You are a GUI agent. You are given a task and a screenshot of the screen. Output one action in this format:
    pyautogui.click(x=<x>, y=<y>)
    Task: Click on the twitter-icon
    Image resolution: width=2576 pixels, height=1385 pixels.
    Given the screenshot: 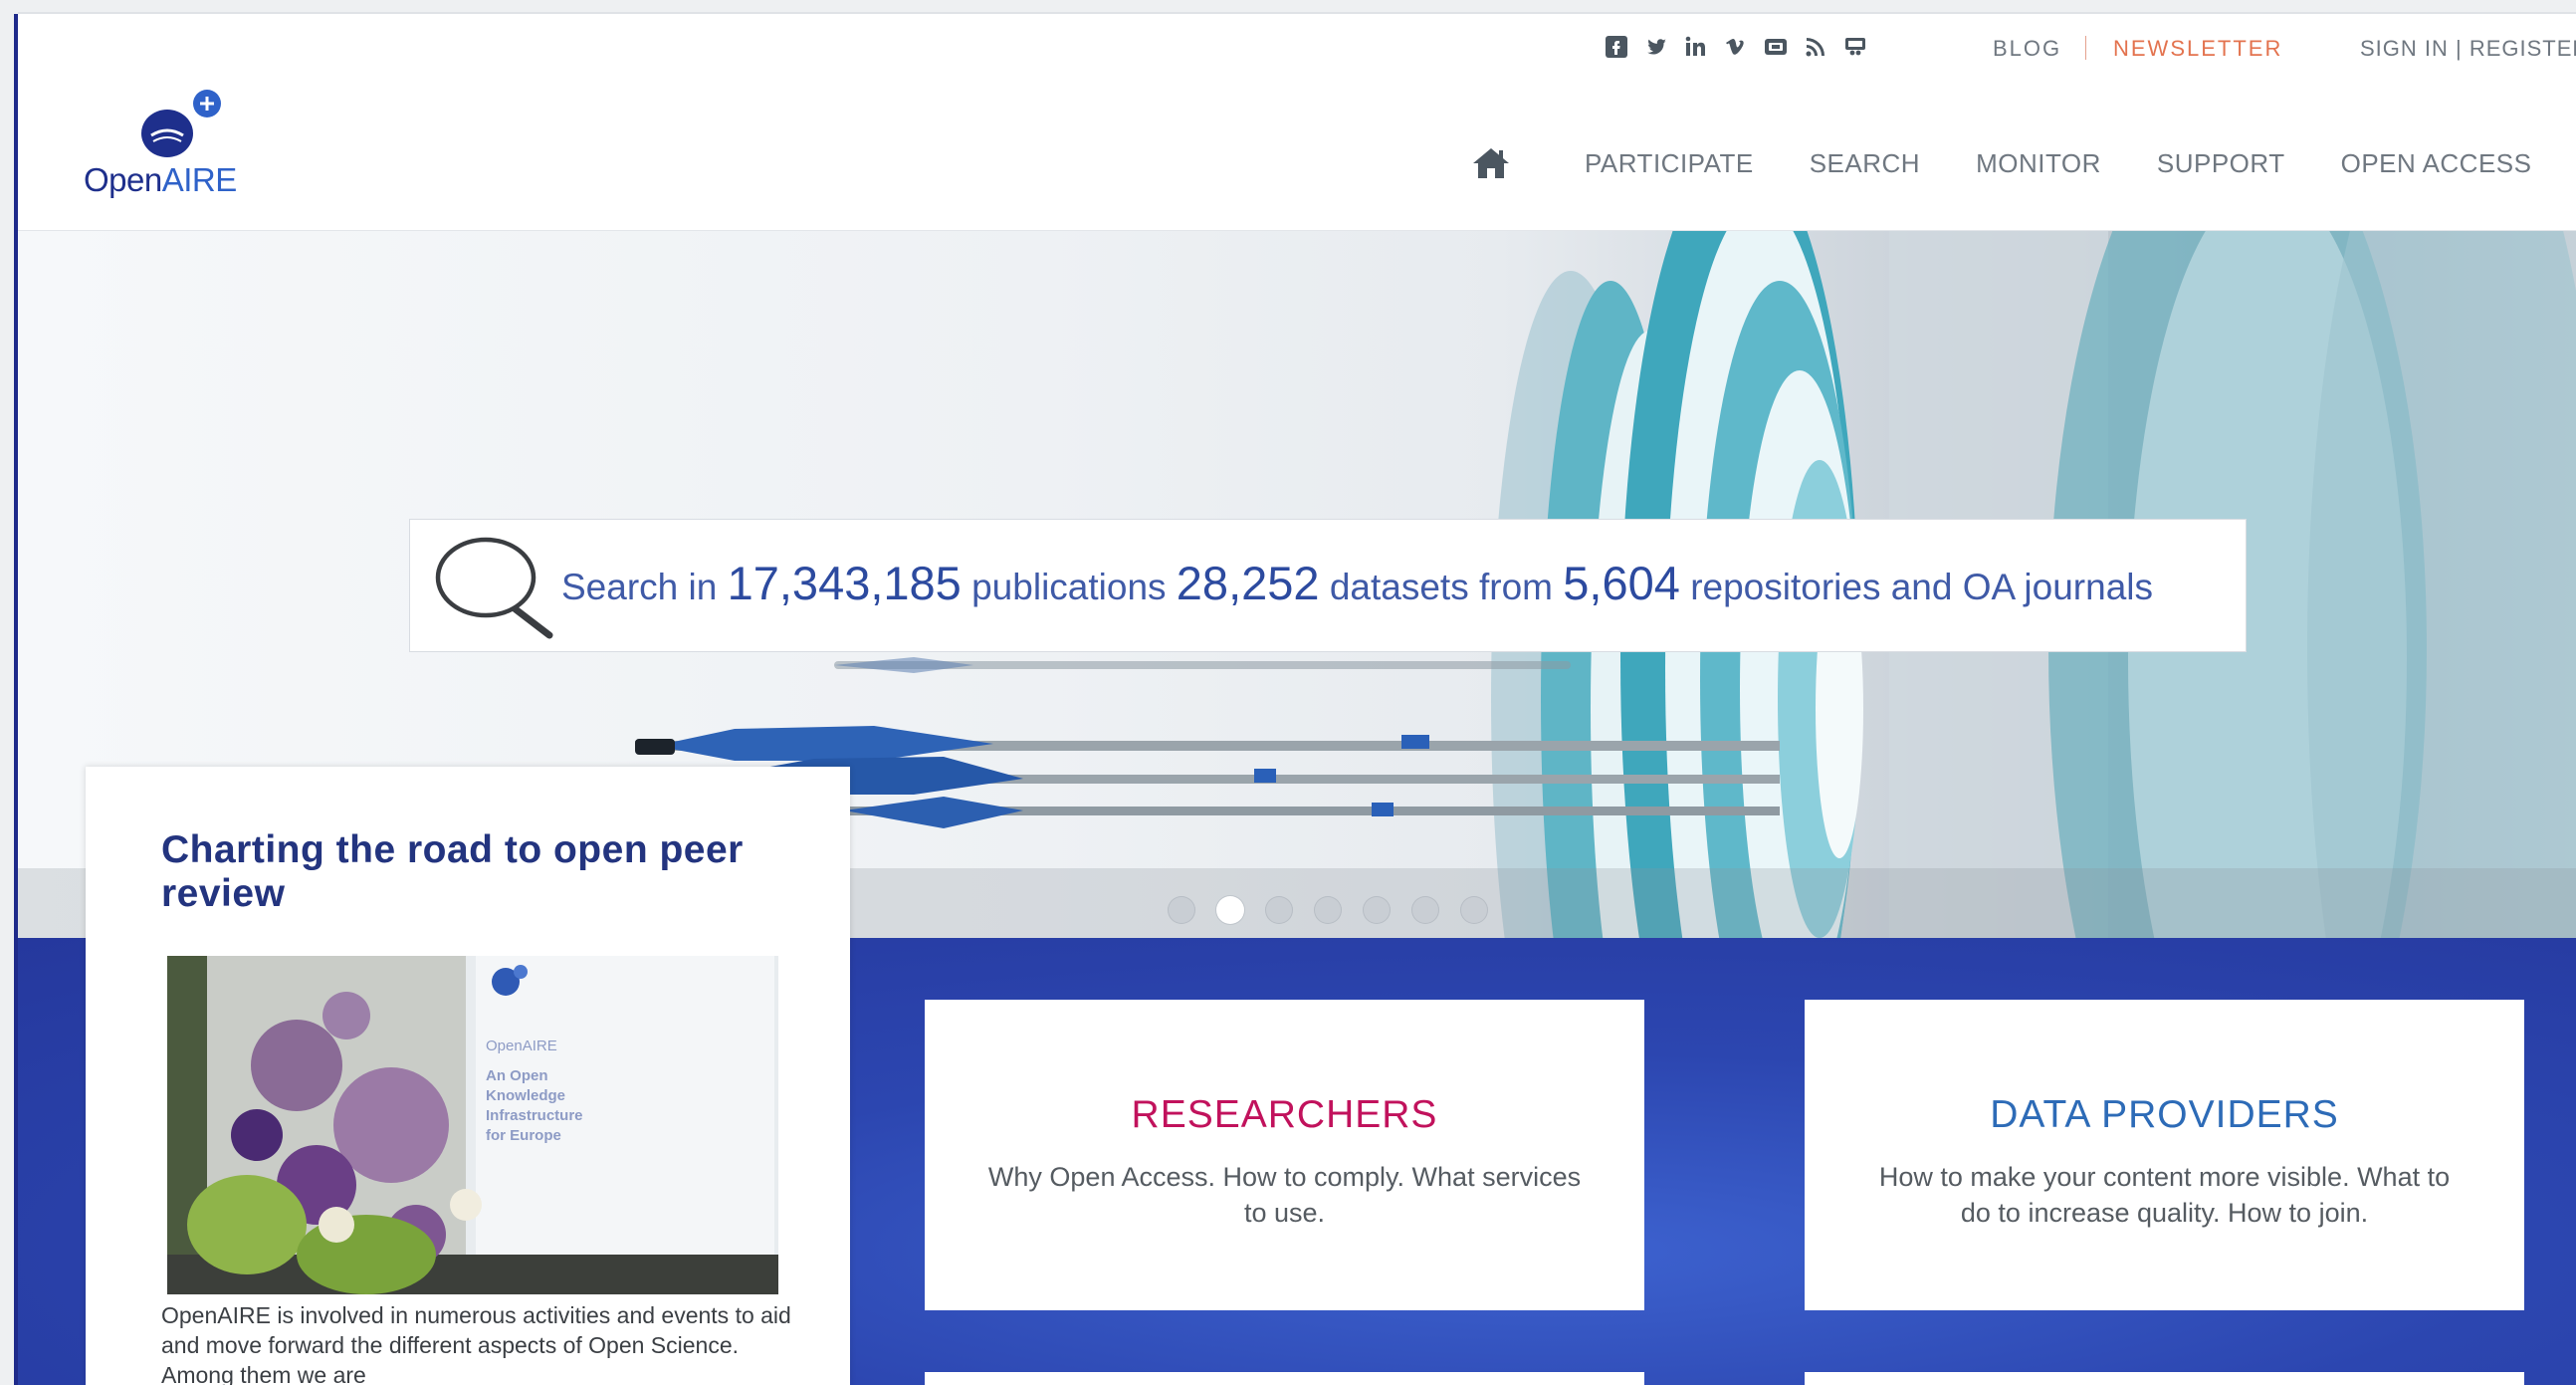 What is the action you would take?
    pyautogui.click(x=1656, y=47)
    